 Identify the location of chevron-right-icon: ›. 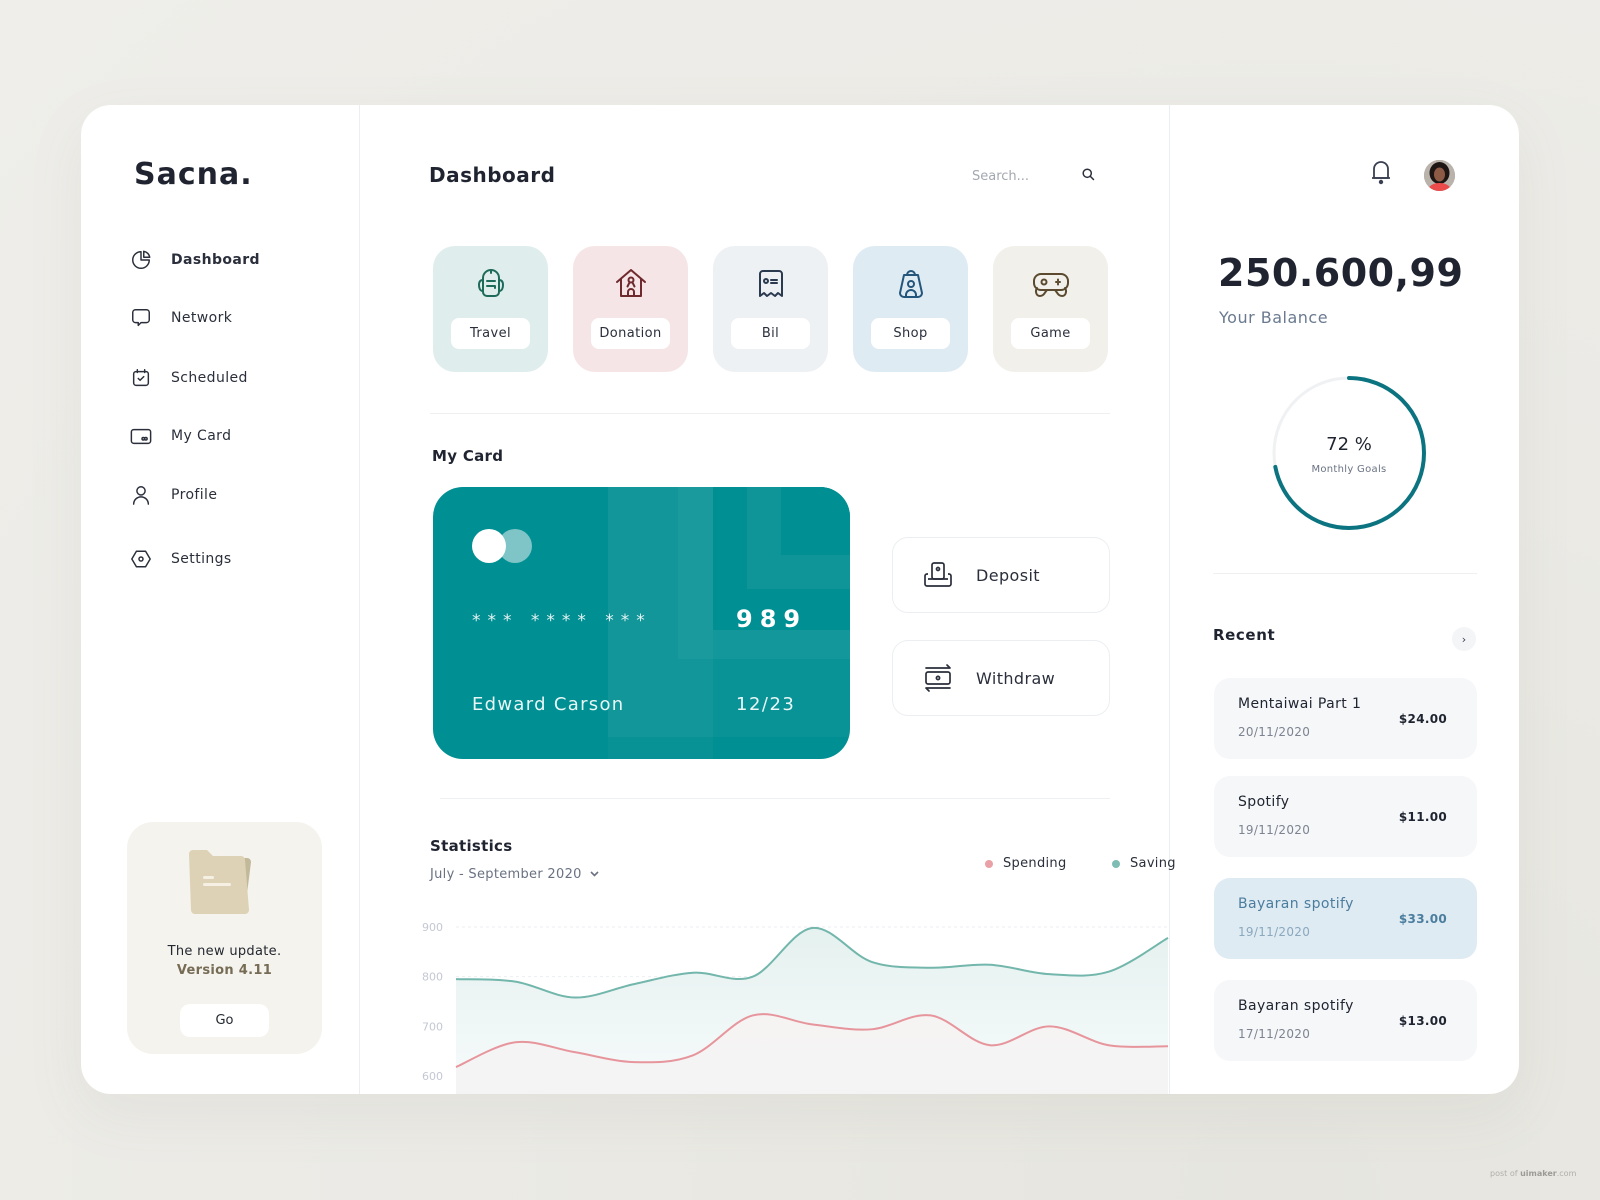
(1464, 639).